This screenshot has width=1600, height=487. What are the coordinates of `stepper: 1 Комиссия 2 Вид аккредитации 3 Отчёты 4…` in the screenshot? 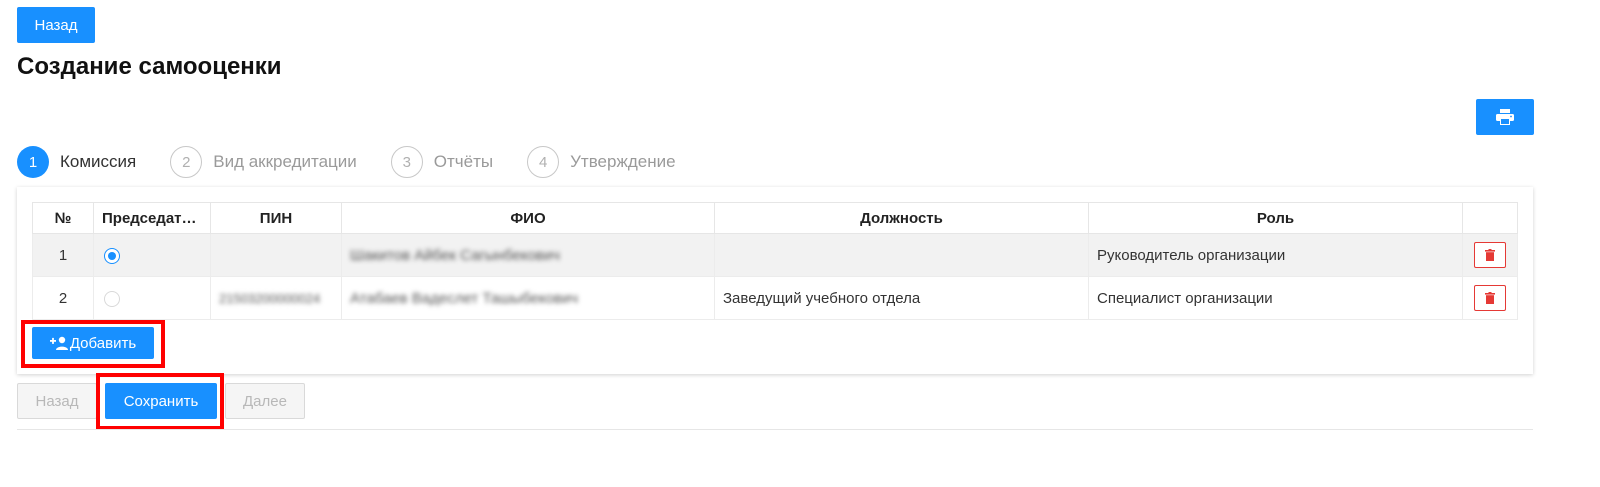 It's located at (363, 162).